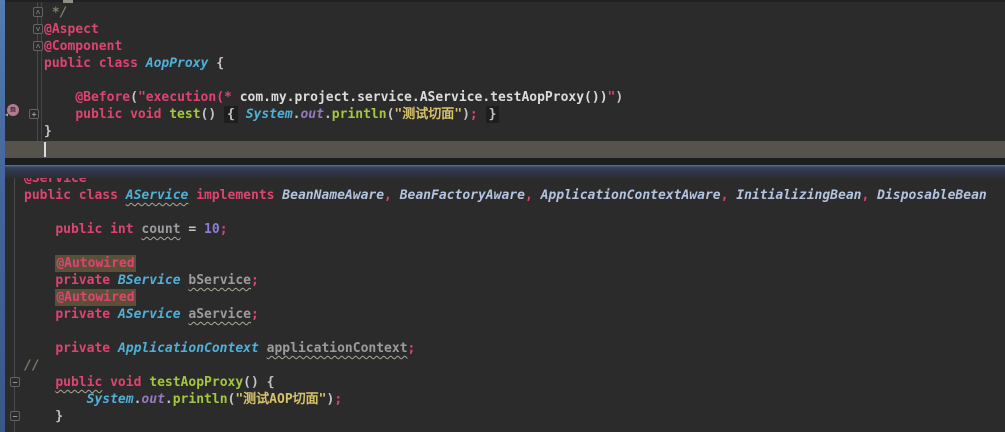 The height and width of the screenshot is (432, 1005). I want to click on code-token: BeanNameAware, so click(333, 195).